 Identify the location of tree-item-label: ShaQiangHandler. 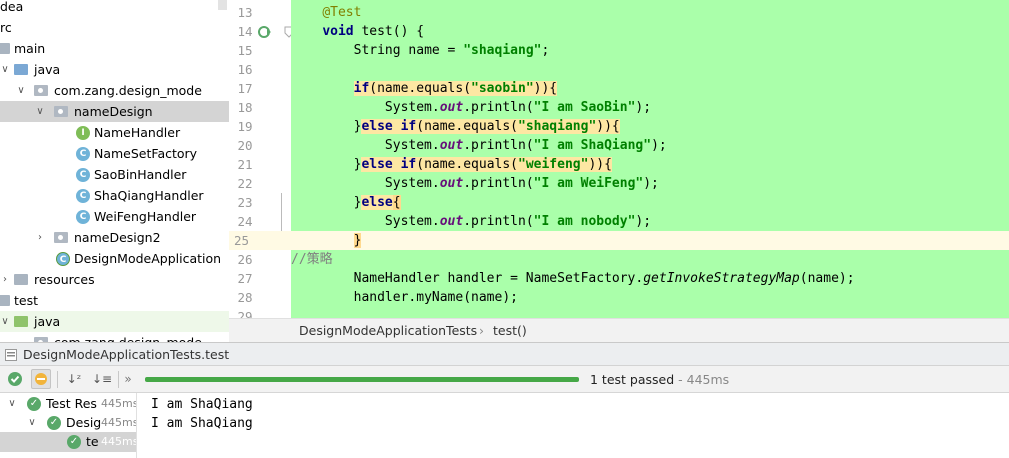
(149, 195).